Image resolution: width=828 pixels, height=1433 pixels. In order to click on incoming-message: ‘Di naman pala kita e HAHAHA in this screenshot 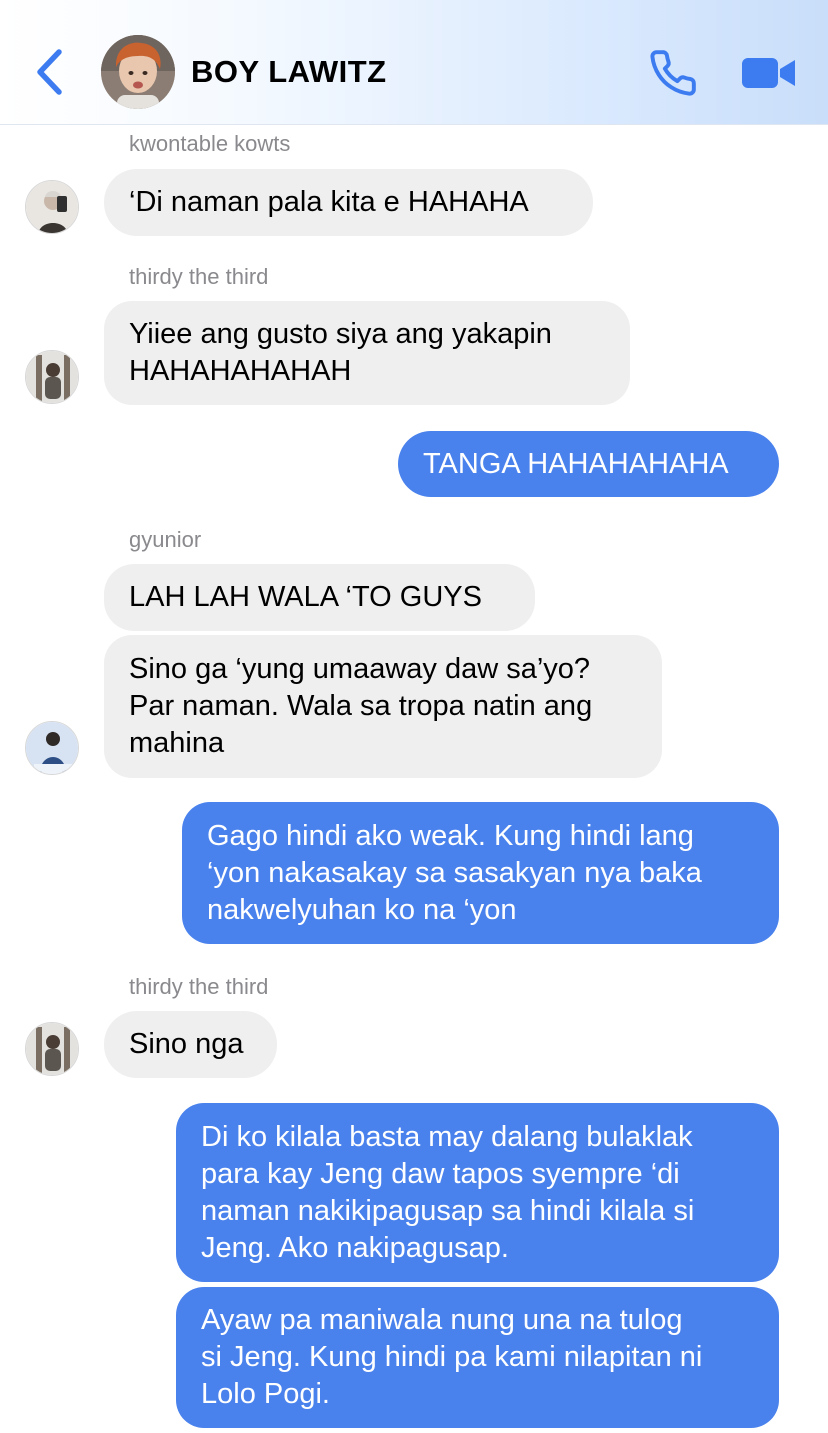, I will do `click(348, 202)`.